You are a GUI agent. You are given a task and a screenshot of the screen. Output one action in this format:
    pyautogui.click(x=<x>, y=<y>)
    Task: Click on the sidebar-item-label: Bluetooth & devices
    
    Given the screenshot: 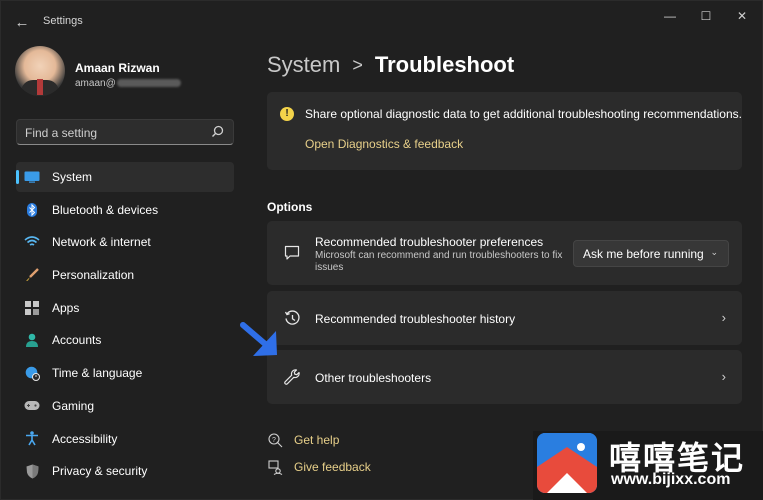 What is the action you would take?
    pyautogui.click(x=105, y=209)
    